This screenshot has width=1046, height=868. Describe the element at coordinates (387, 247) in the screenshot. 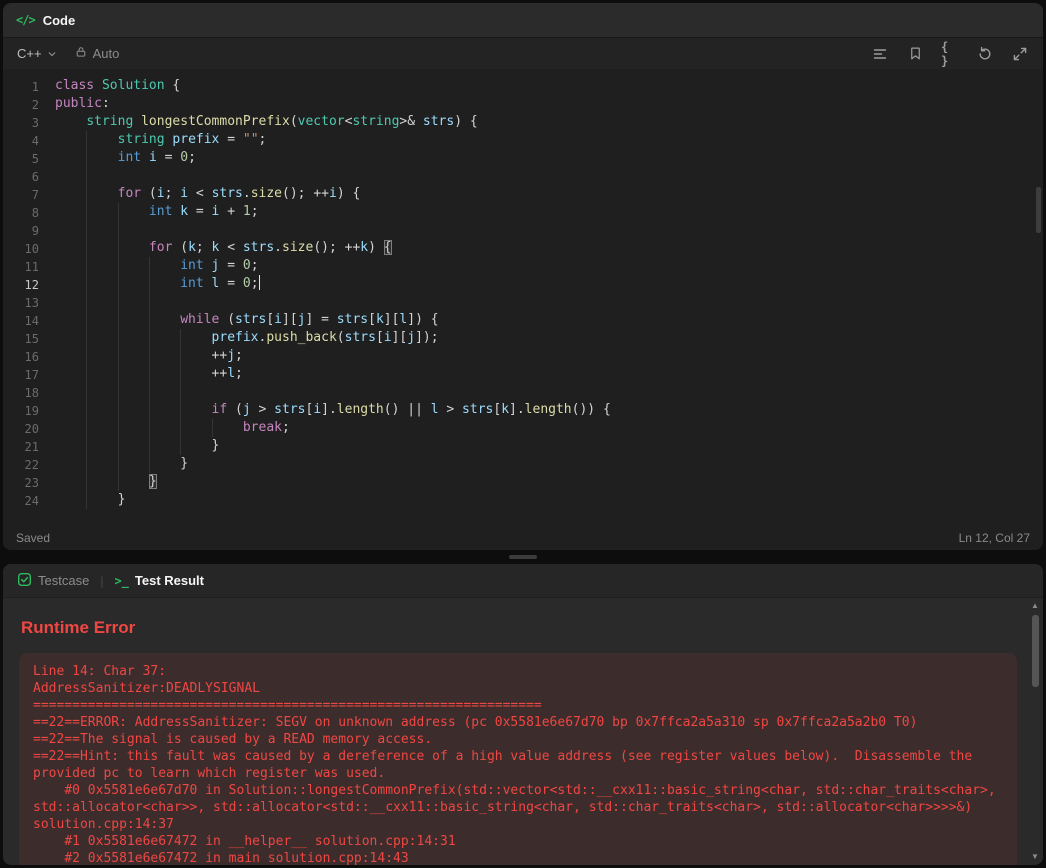

I see `matched-bracket: {` at that location.